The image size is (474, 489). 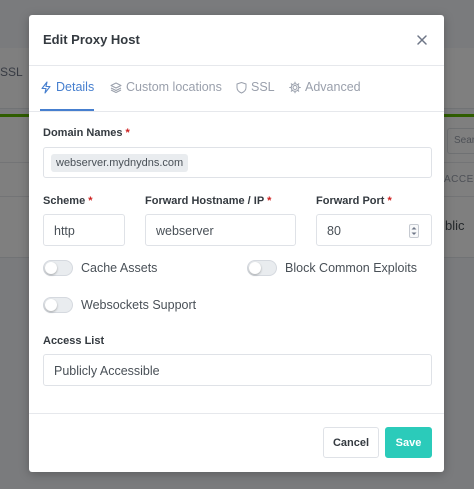 I want to click on tab-advanced: Advanced, so click(x=325, y=95).